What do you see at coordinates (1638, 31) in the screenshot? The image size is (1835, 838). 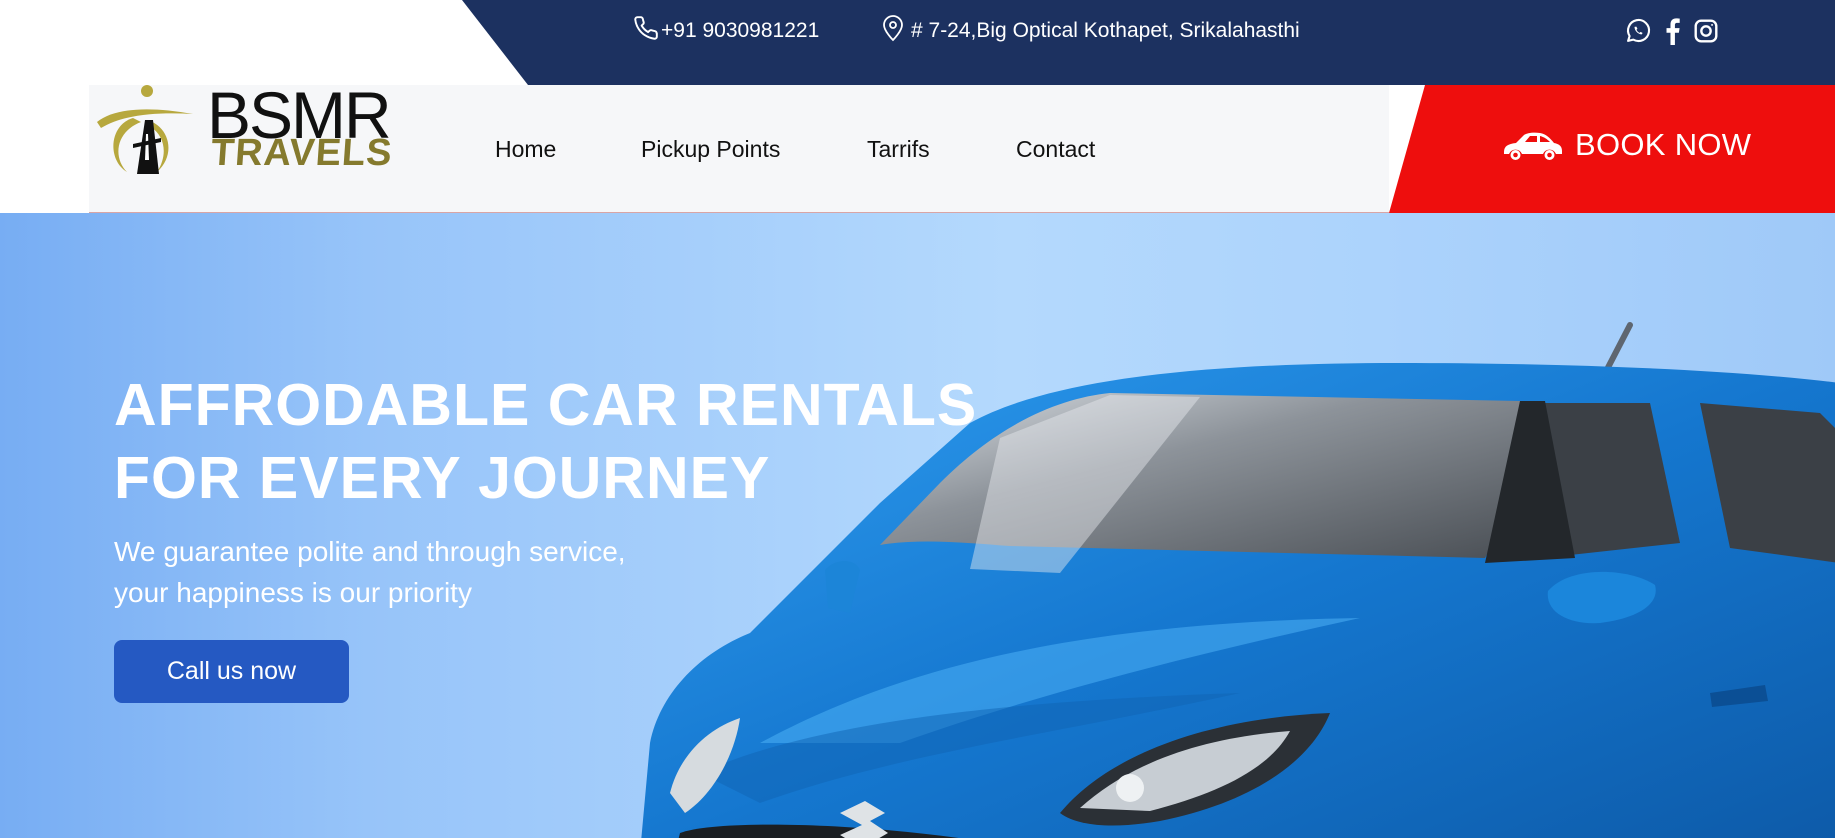 I see `whatsapp-icon` at bounding box center [1638, 31].